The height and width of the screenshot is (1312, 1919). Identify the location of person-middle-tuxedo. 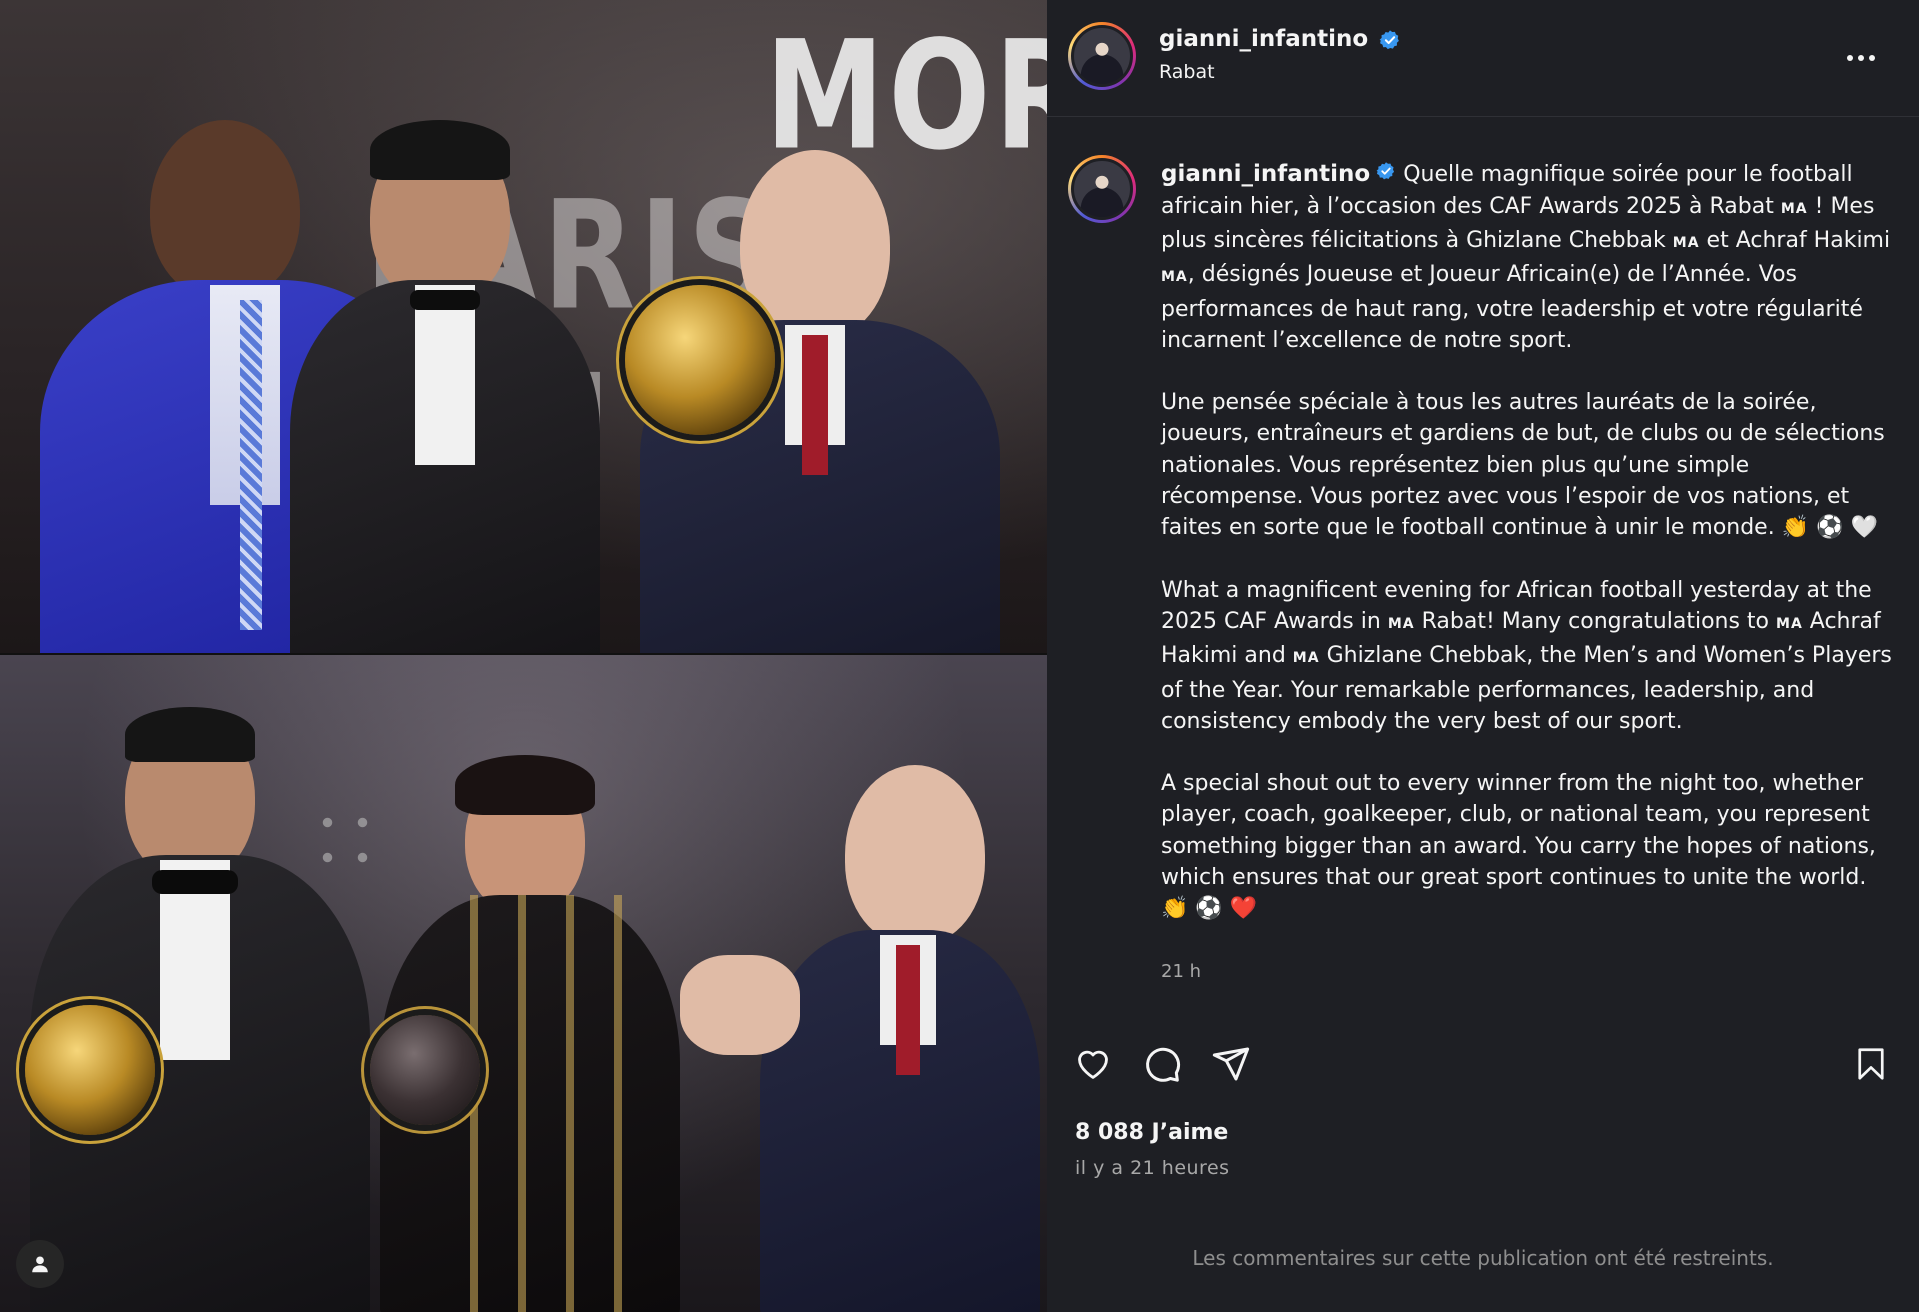
(450, 386).